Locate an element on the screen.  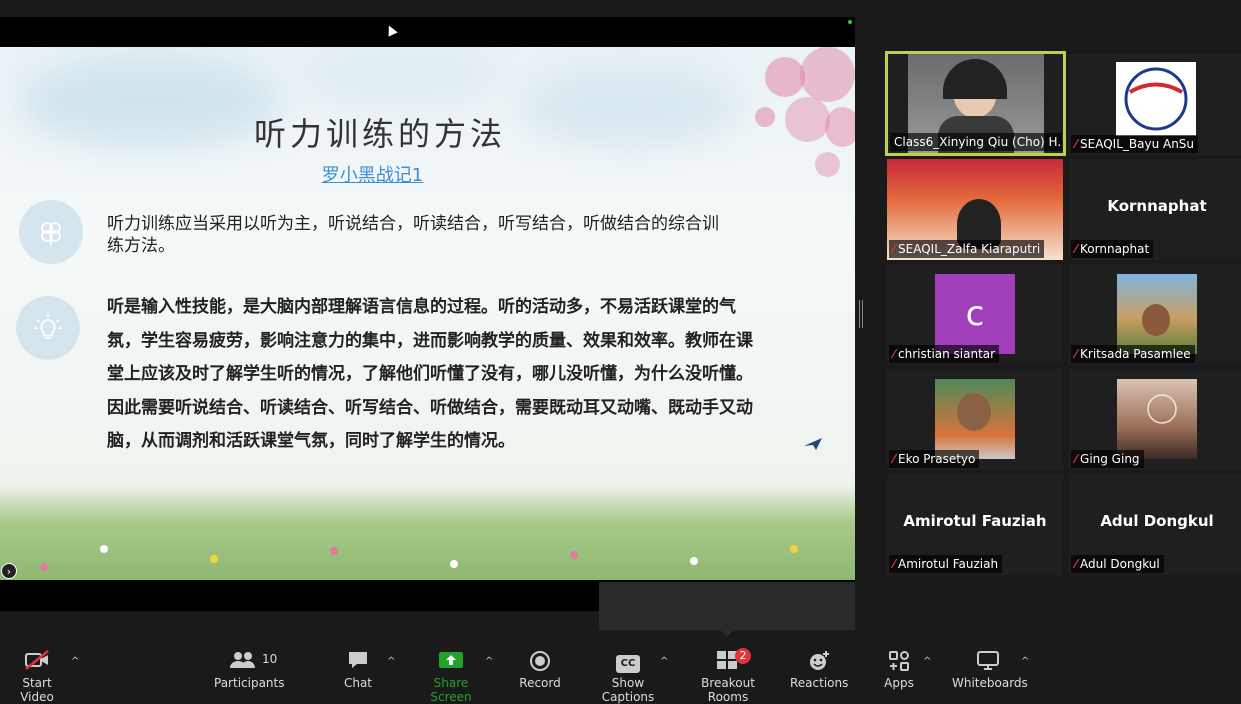
participant-display-name: Adul Dongkul is located at coordinates (1157, 521).